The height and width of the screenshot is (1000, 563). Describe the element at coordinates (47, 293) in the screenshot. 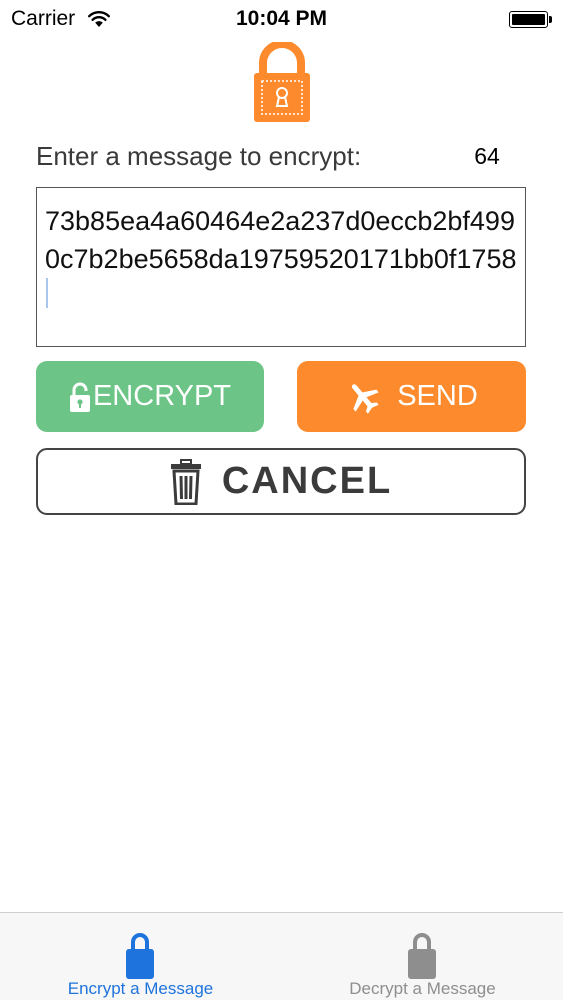

I see `text-caret` at that location.